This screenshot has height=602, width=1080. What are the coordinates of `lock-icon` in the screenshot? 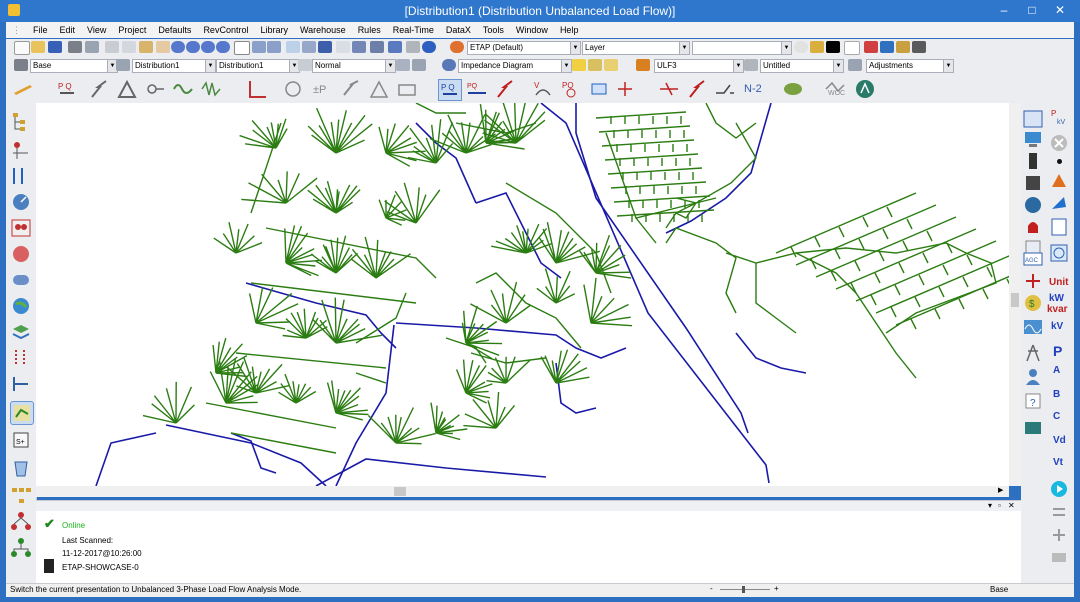 It's located at (817, 47).